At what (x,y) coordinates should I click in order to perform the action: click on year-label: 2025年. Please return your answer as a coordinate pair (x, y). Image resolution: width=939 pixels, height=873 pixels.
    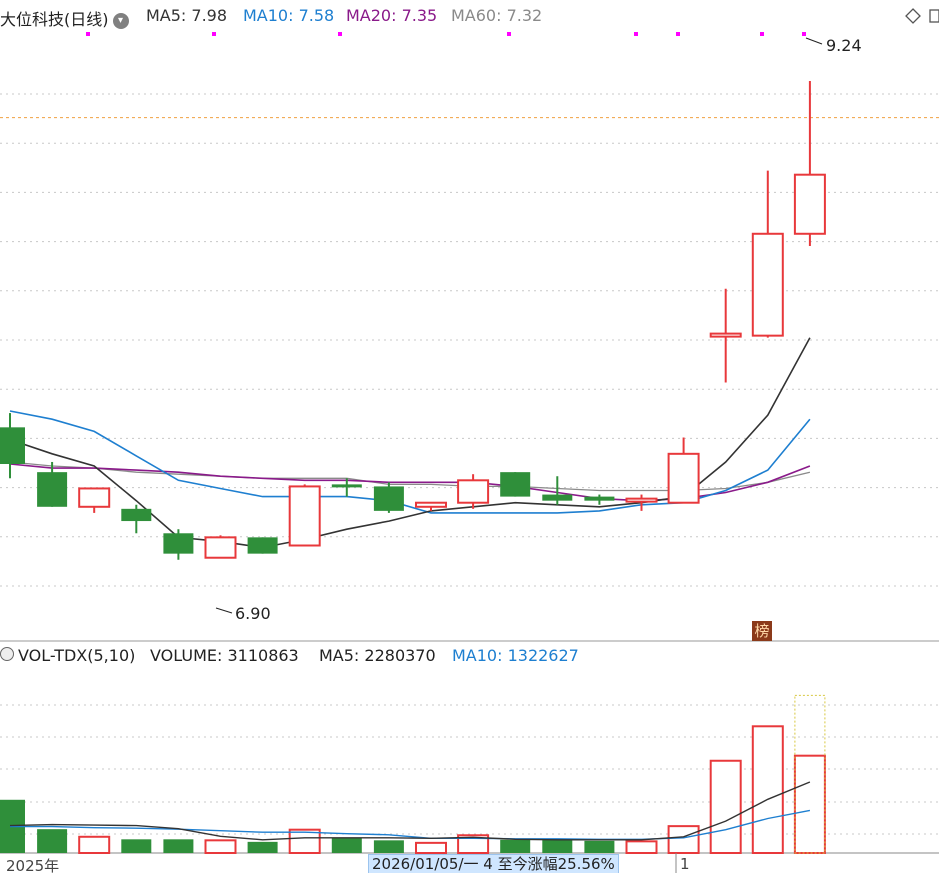
    Looking at the image, I should click on (33, 865).